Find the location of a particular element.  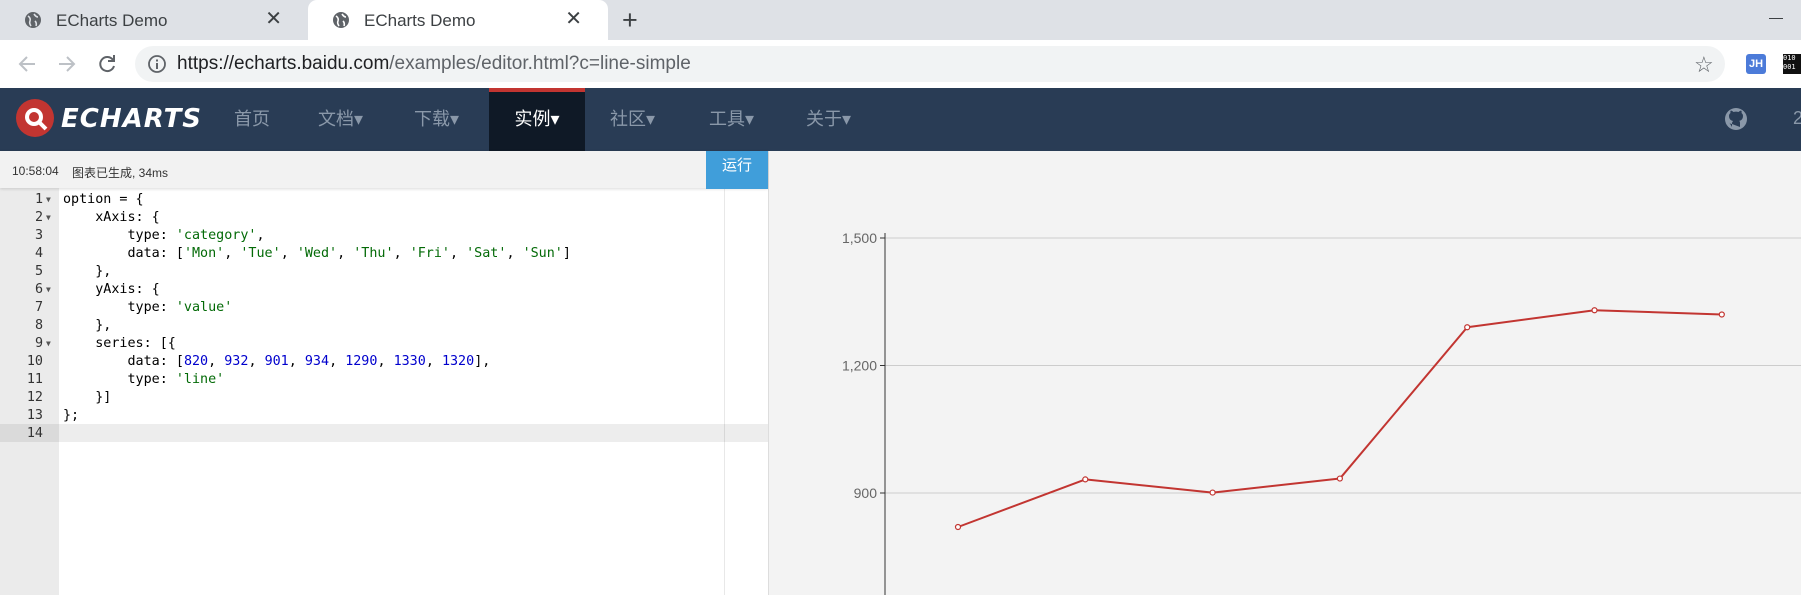

line-number: 6 is located at coordinates (38, 289).